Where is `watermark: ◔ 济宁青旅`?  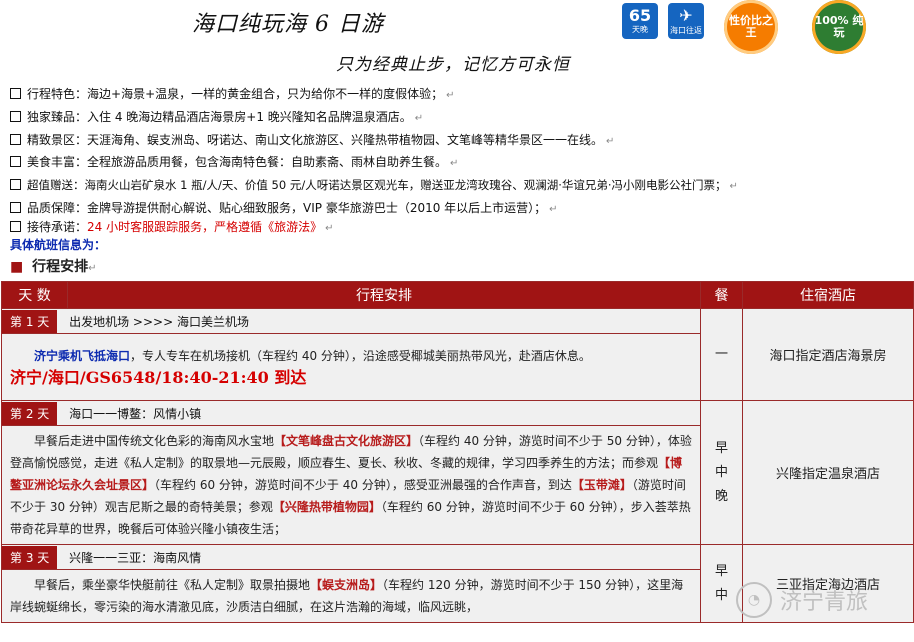 watermark: ◔ 济宁青旅 is located at coordinates (811, 600).